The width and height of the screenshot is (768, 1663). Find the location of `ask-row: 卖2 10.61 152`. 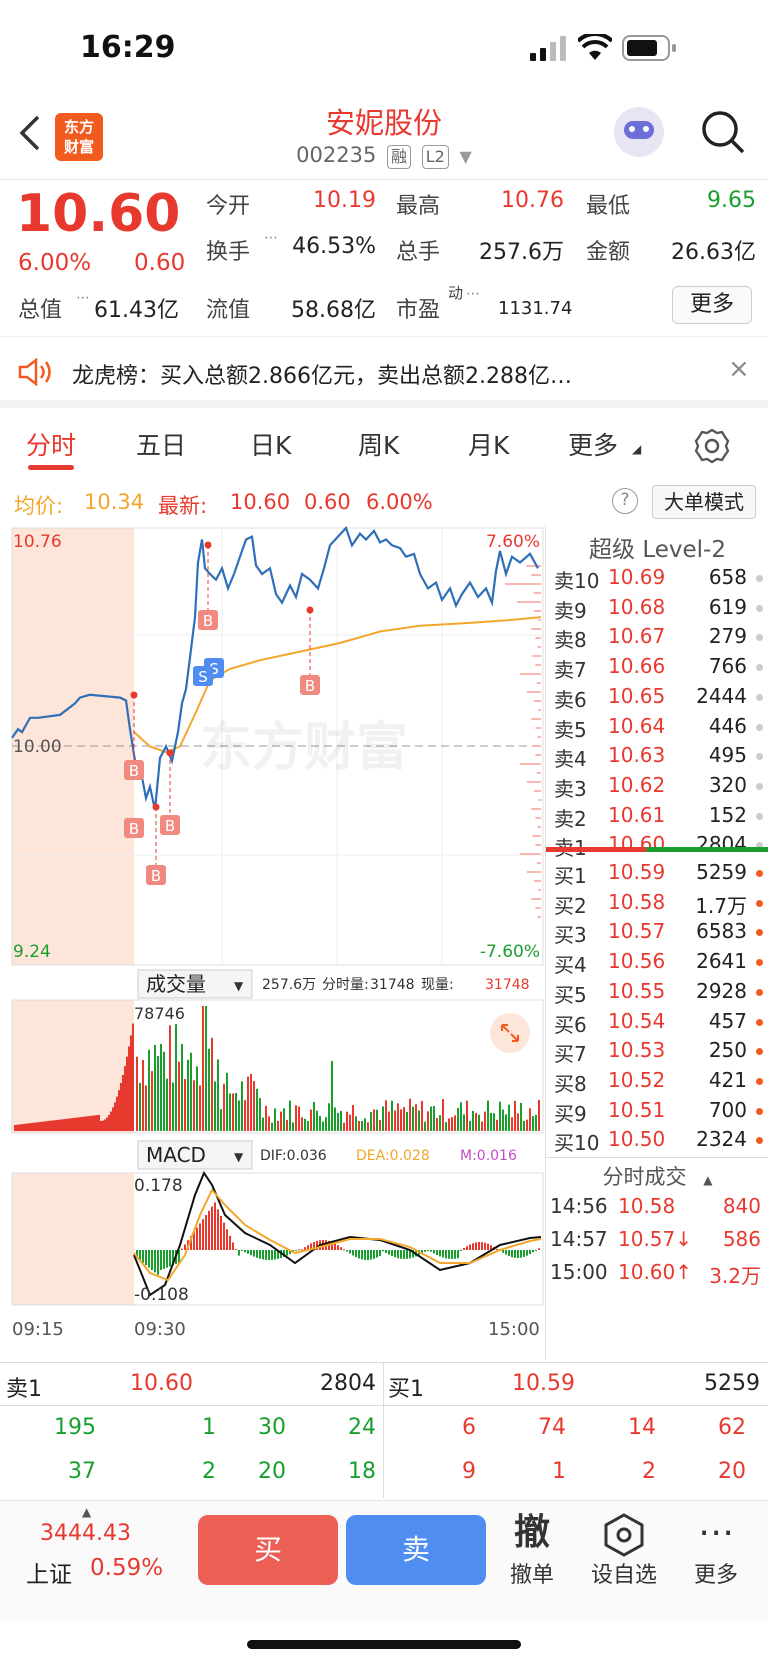

ask-row: 卖2 10.61 152 is located at coordinates (657, 815).